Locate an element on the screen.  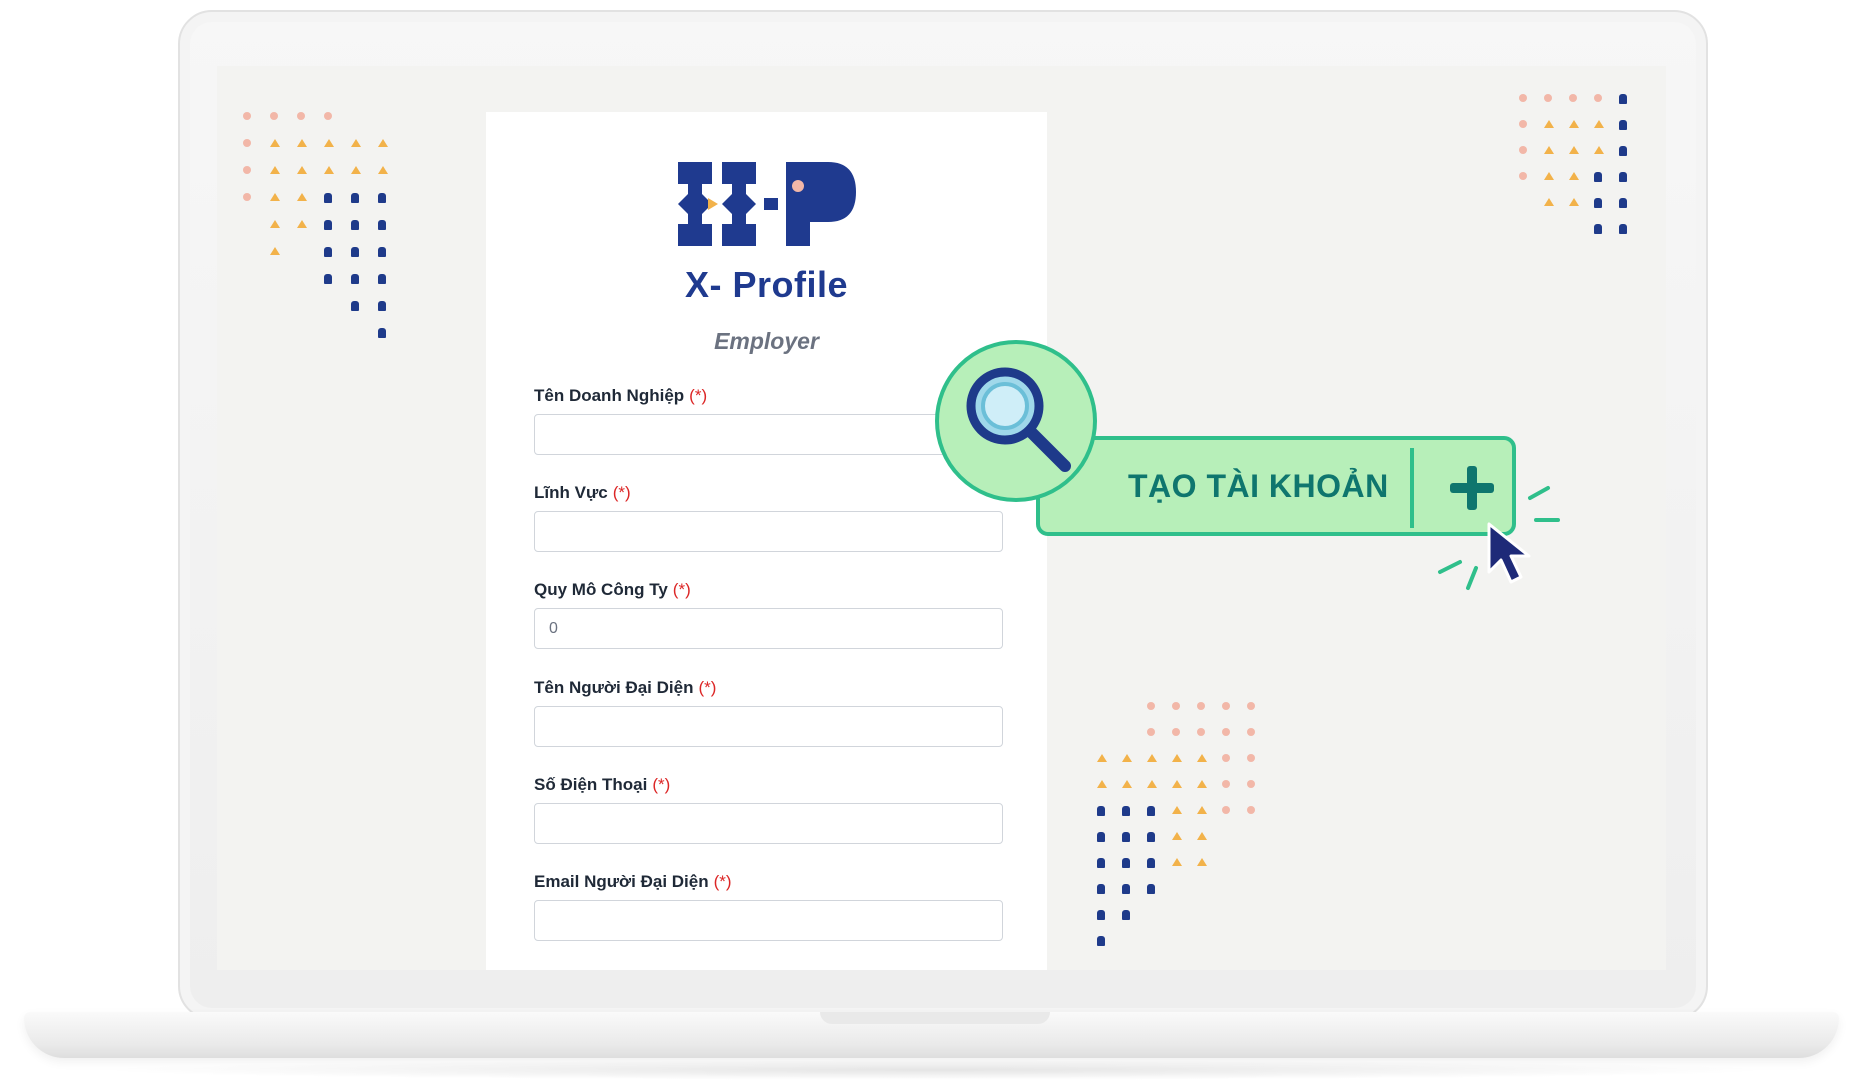
phone-input is located at coordinates (768, 823).